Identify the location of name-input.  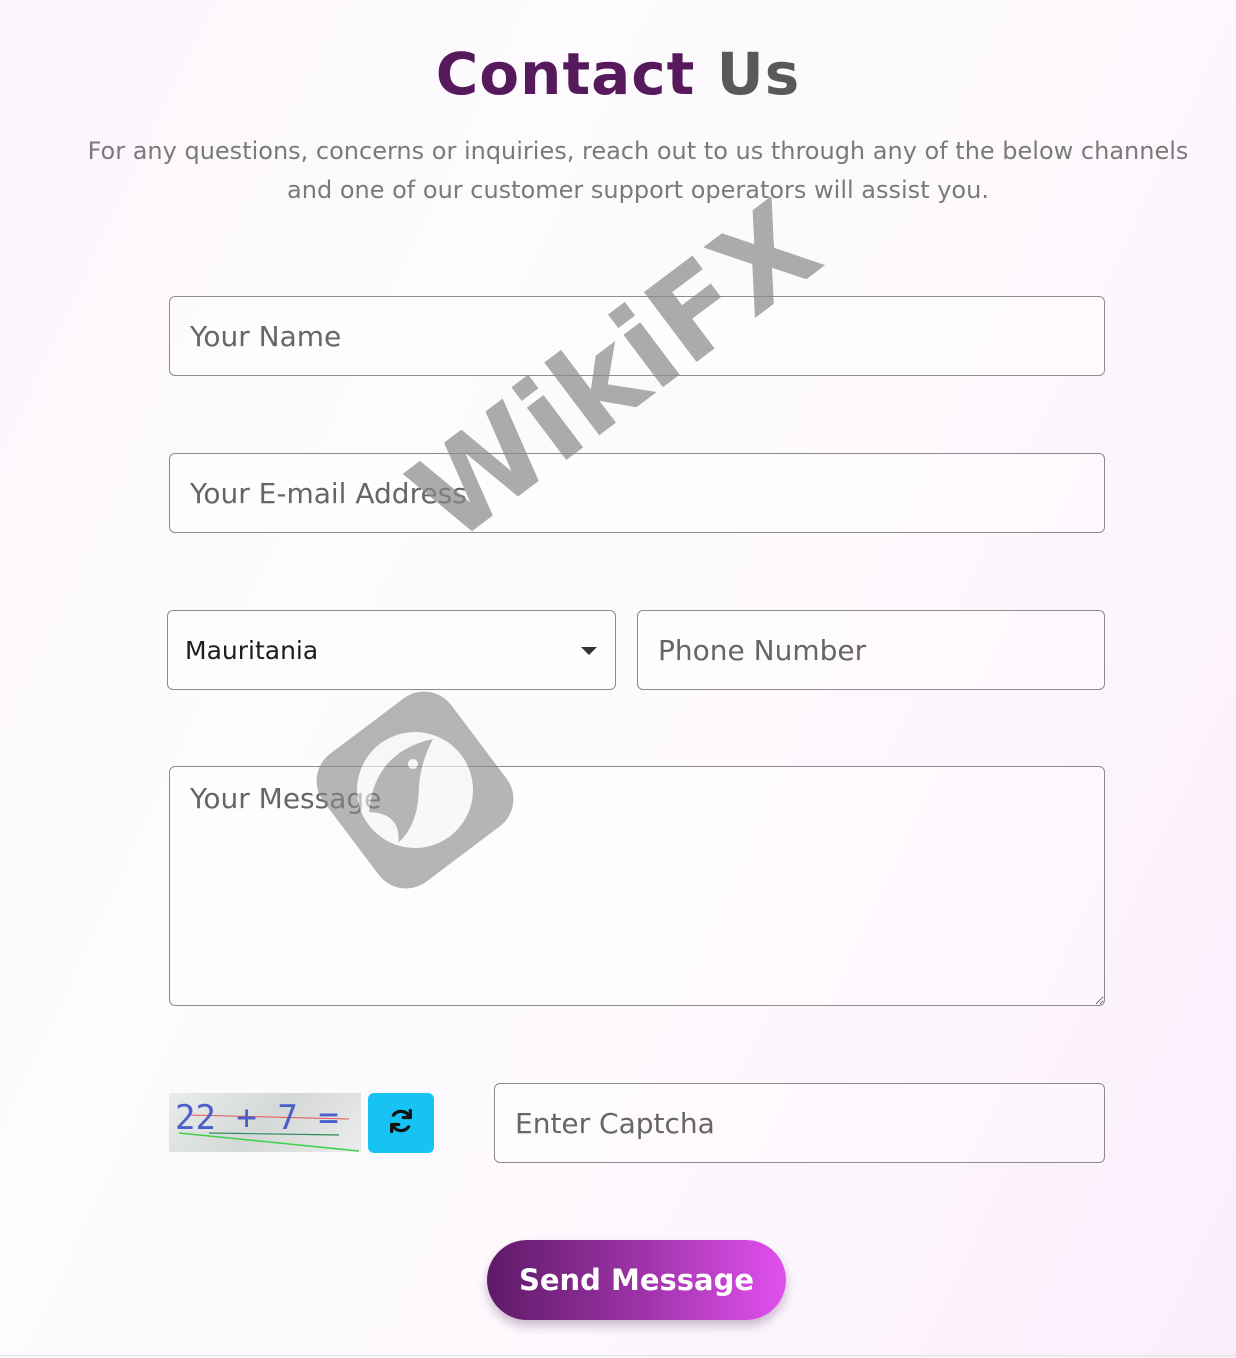
(637, 336).